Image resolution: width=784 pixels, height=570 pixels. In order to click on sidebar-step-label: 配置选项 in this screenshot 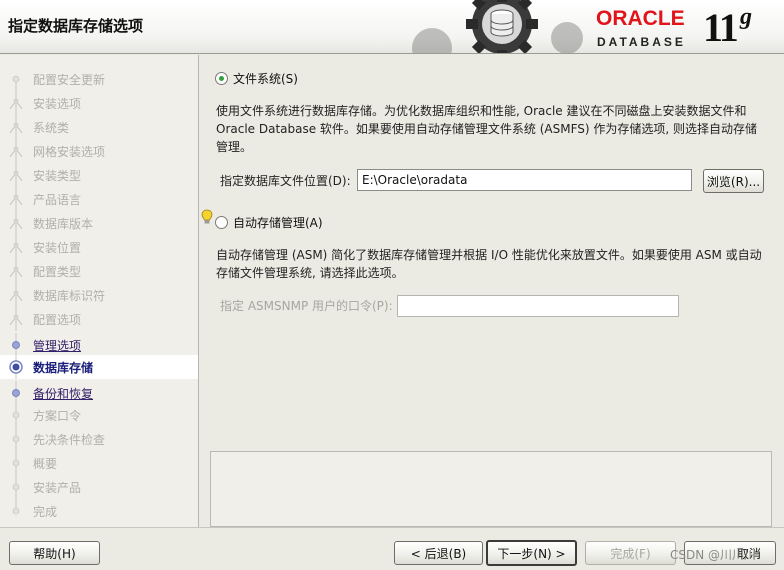, I will do `click(57, 320)`.